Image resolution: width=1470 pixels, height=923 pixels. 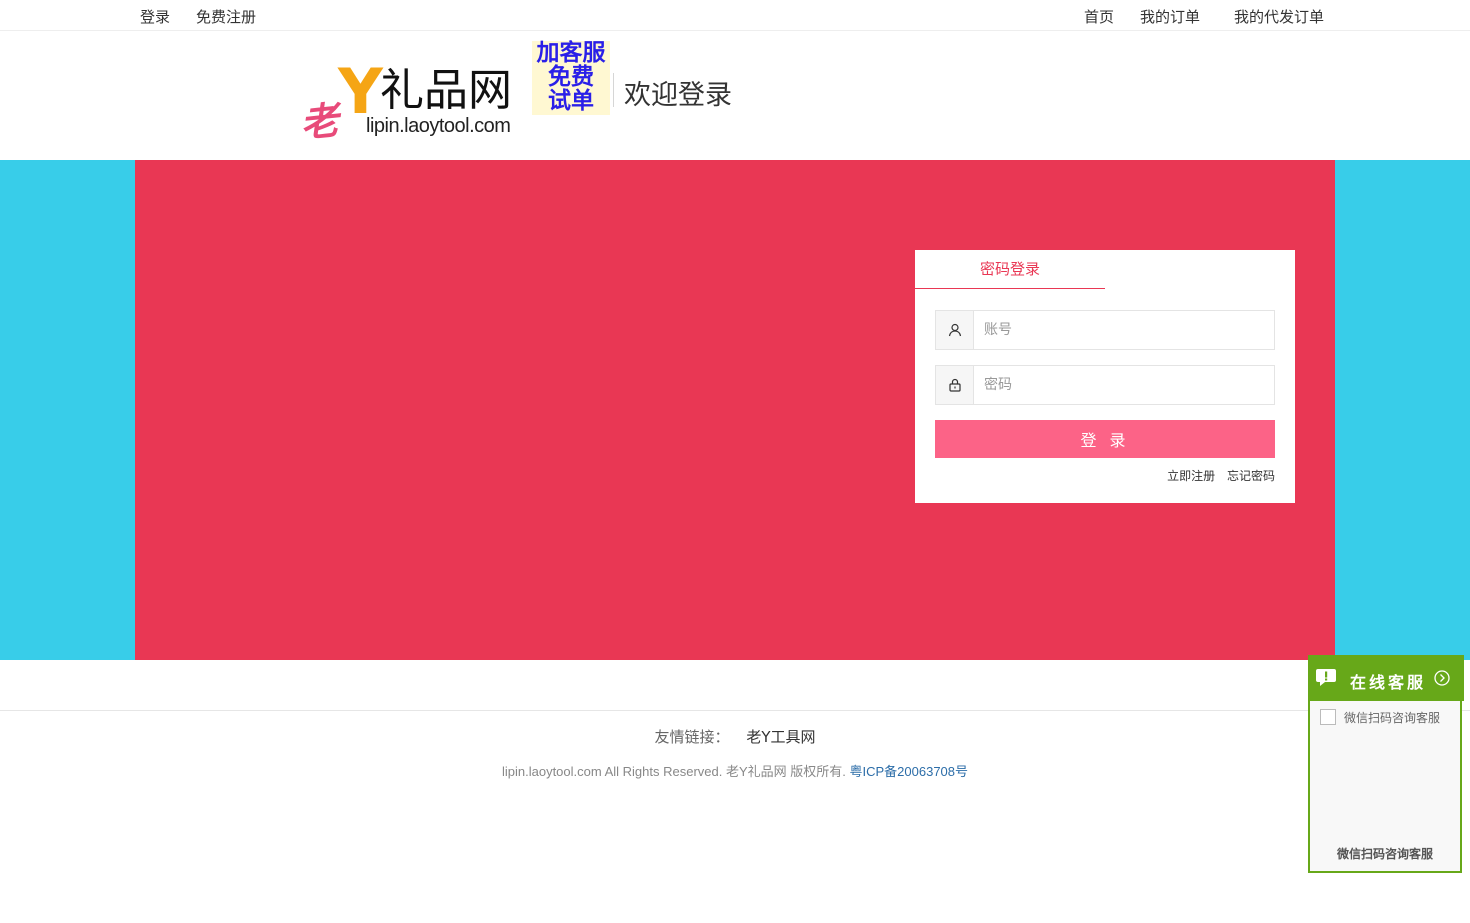 I want to click on forgot-password-link: 忘记密码, so click(x=1251, y=476).